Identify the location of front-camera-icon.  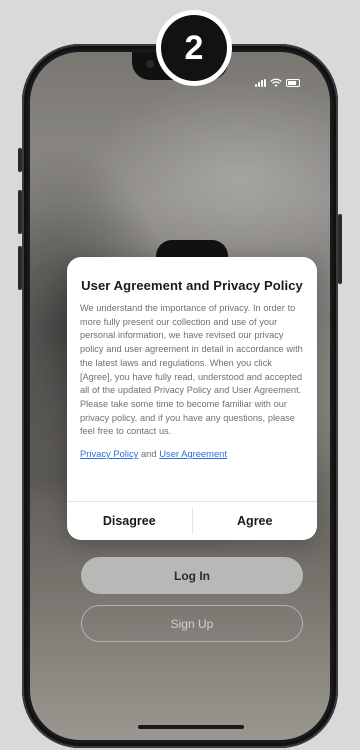
(150, 64).